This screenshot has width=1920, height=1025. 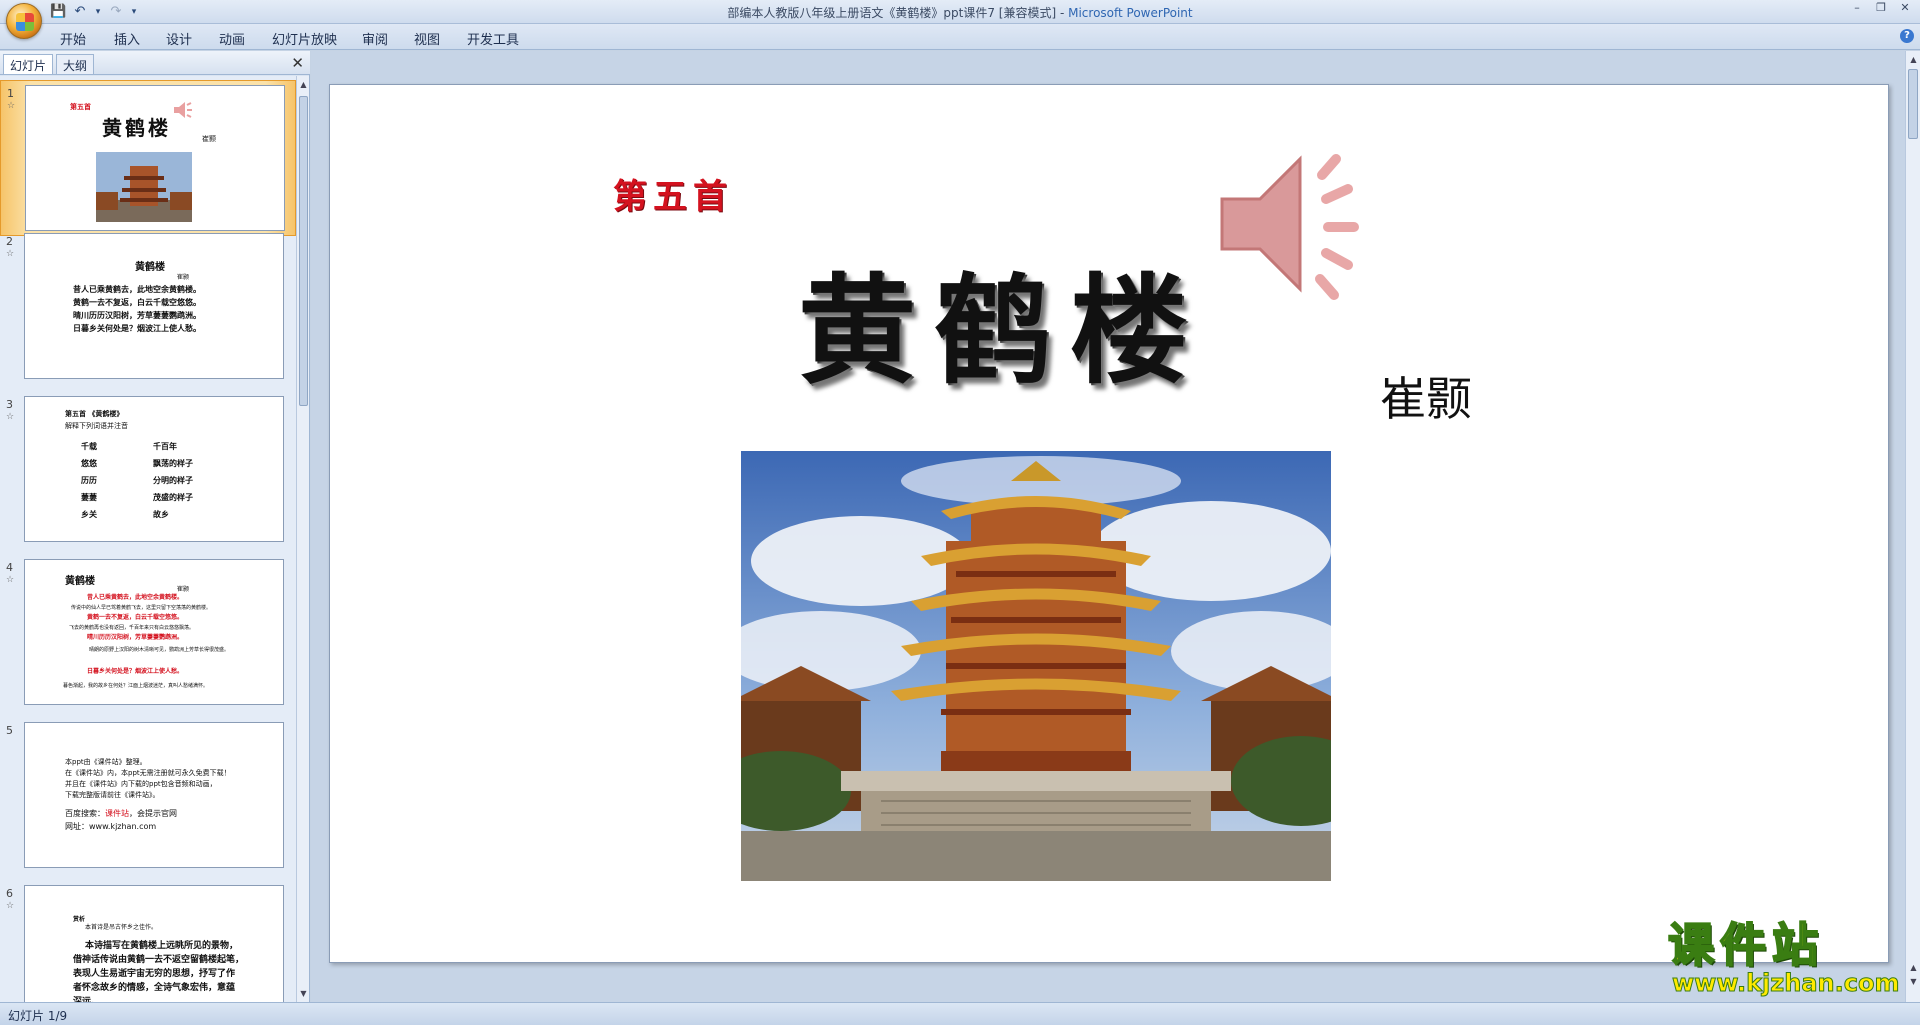 What do you see at coordinates (106, 762) in the screenshot?
I see `thumb-line: 本ppt由《课件站》整理。` at bounding box center [106, 762].